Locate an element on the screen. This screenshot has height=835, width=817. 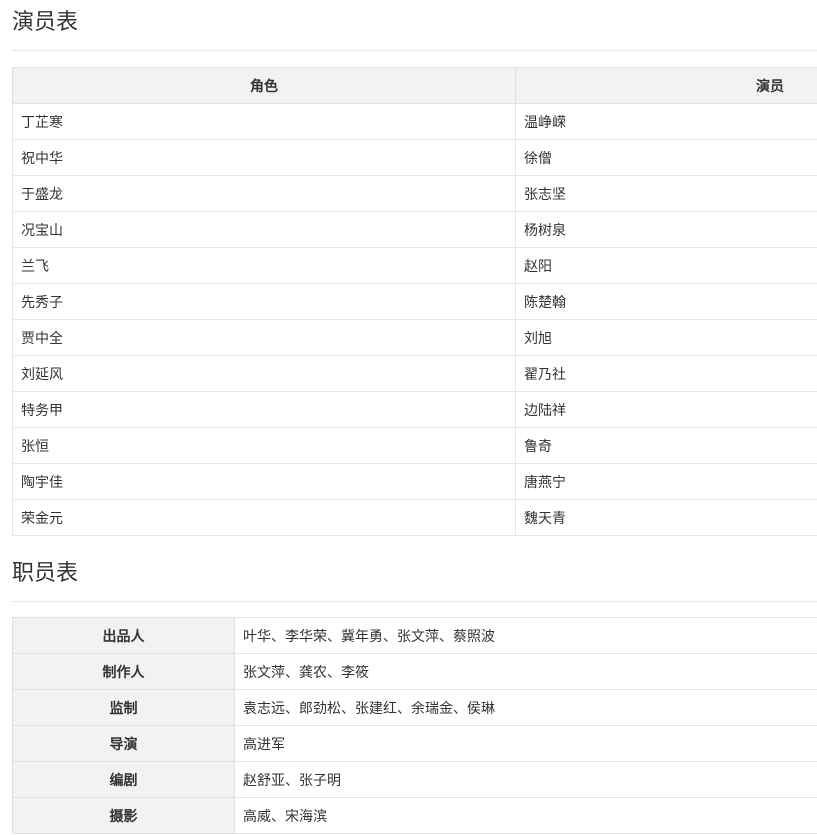
cast-header-row: 角色 演员 is located at coordinates (414, 85).